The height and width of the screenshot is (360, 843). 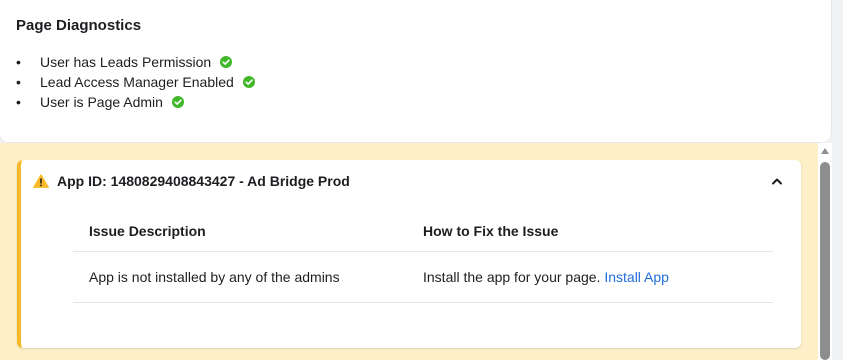 I want to click on diagnostics-item: • User is Page Admin, so click(x=135, y=102).